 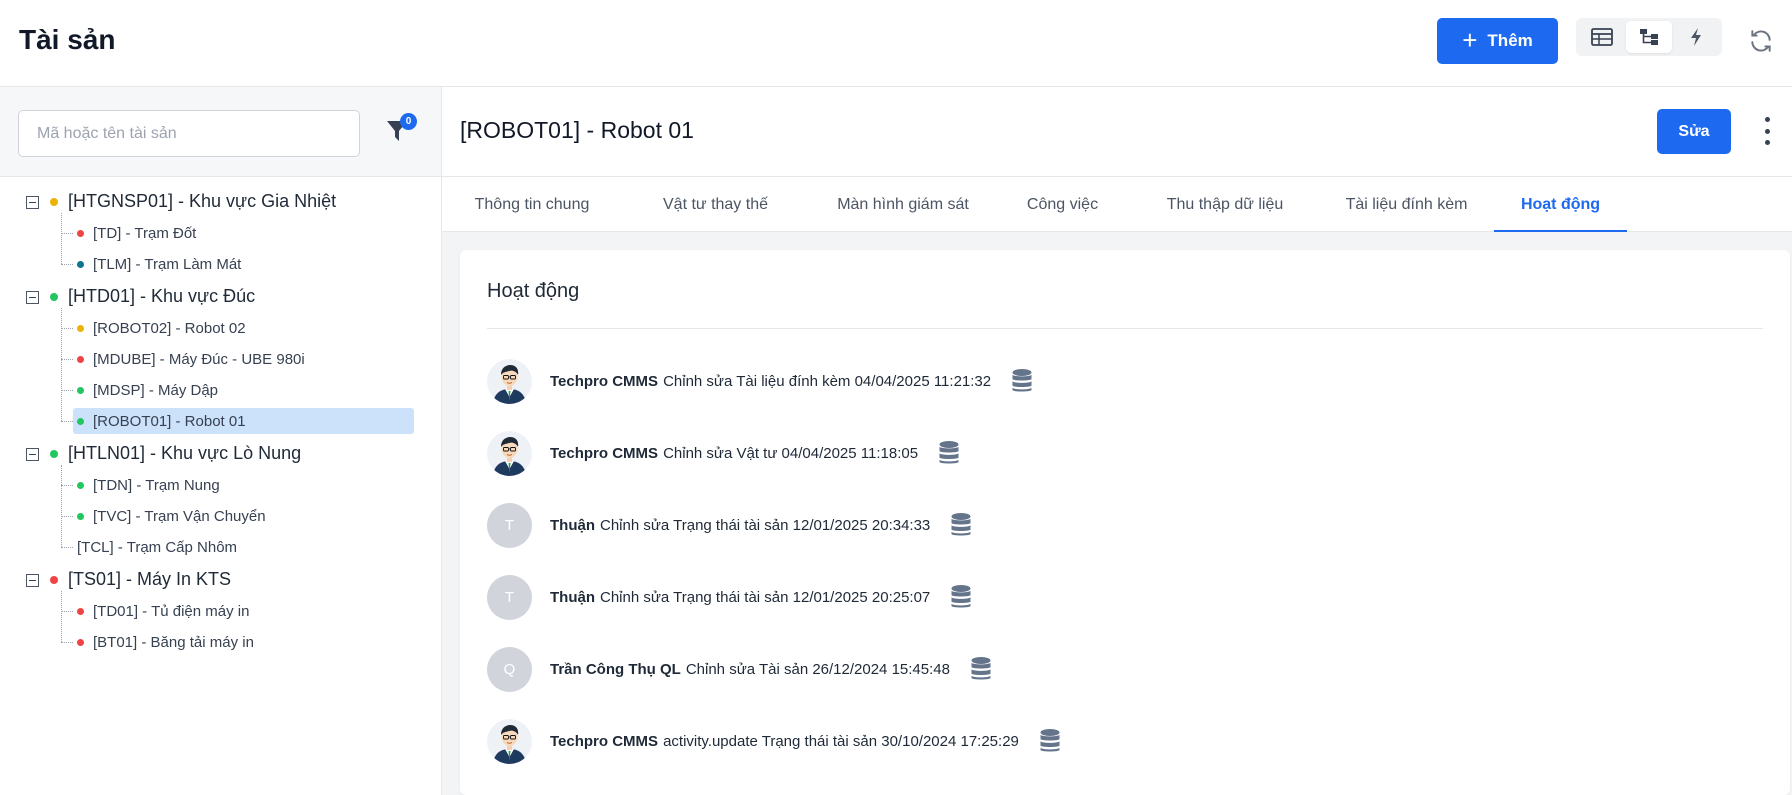 I want to click on tab-2: Vật tư thay thế, so click(x=715, y=204).